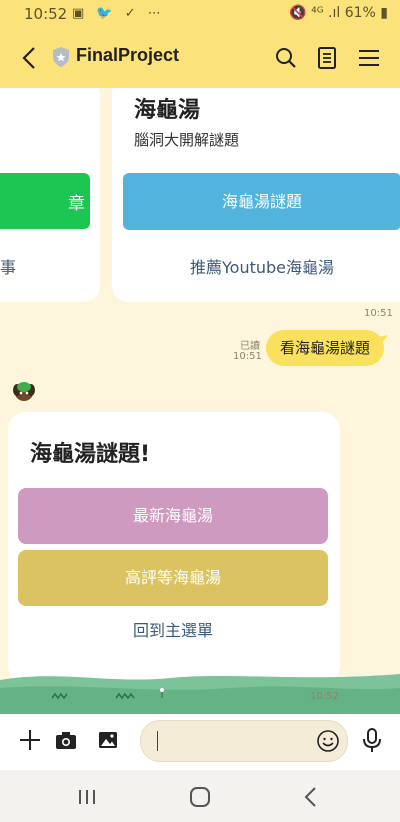 The image size is (400, 822). I want to click on input-bar, so click(200, 742).